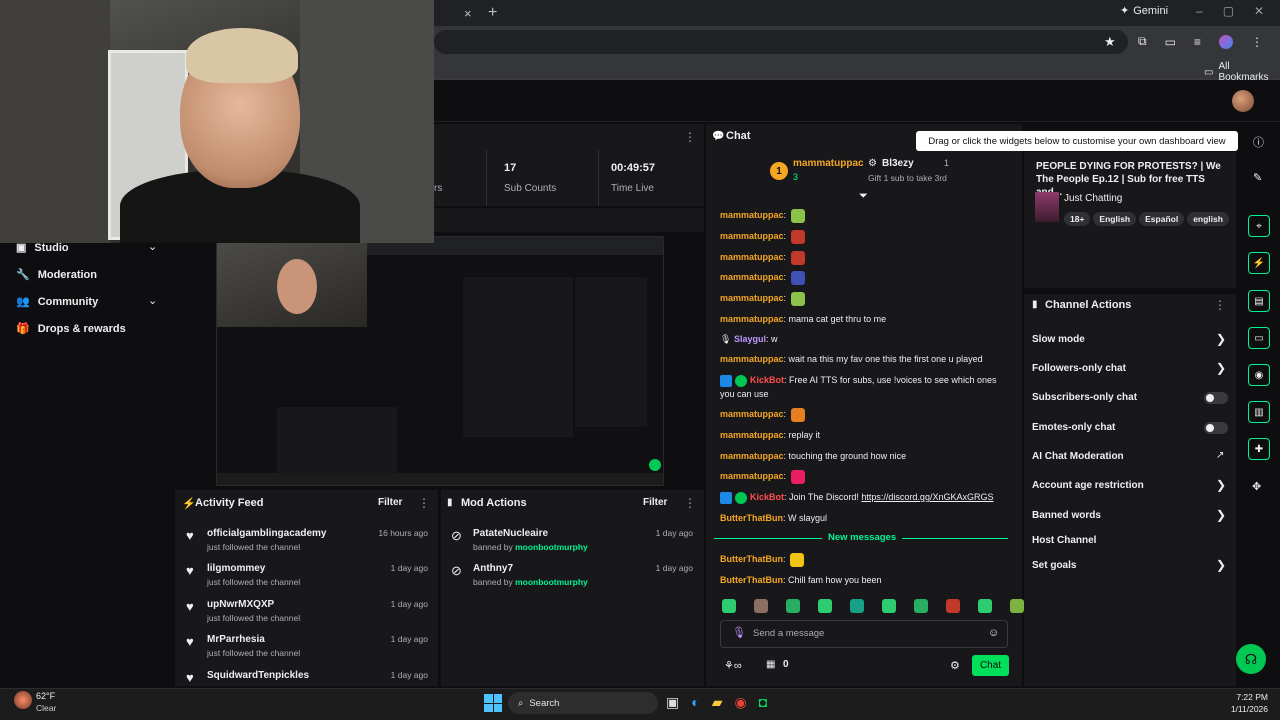 Image resolution: width=1280 pixels, height=720 pixels. What do you see at coordinates (1228, 11) in the screenshot?
I see `maximize-icon: ▢` at bounding box center [1228, 11].